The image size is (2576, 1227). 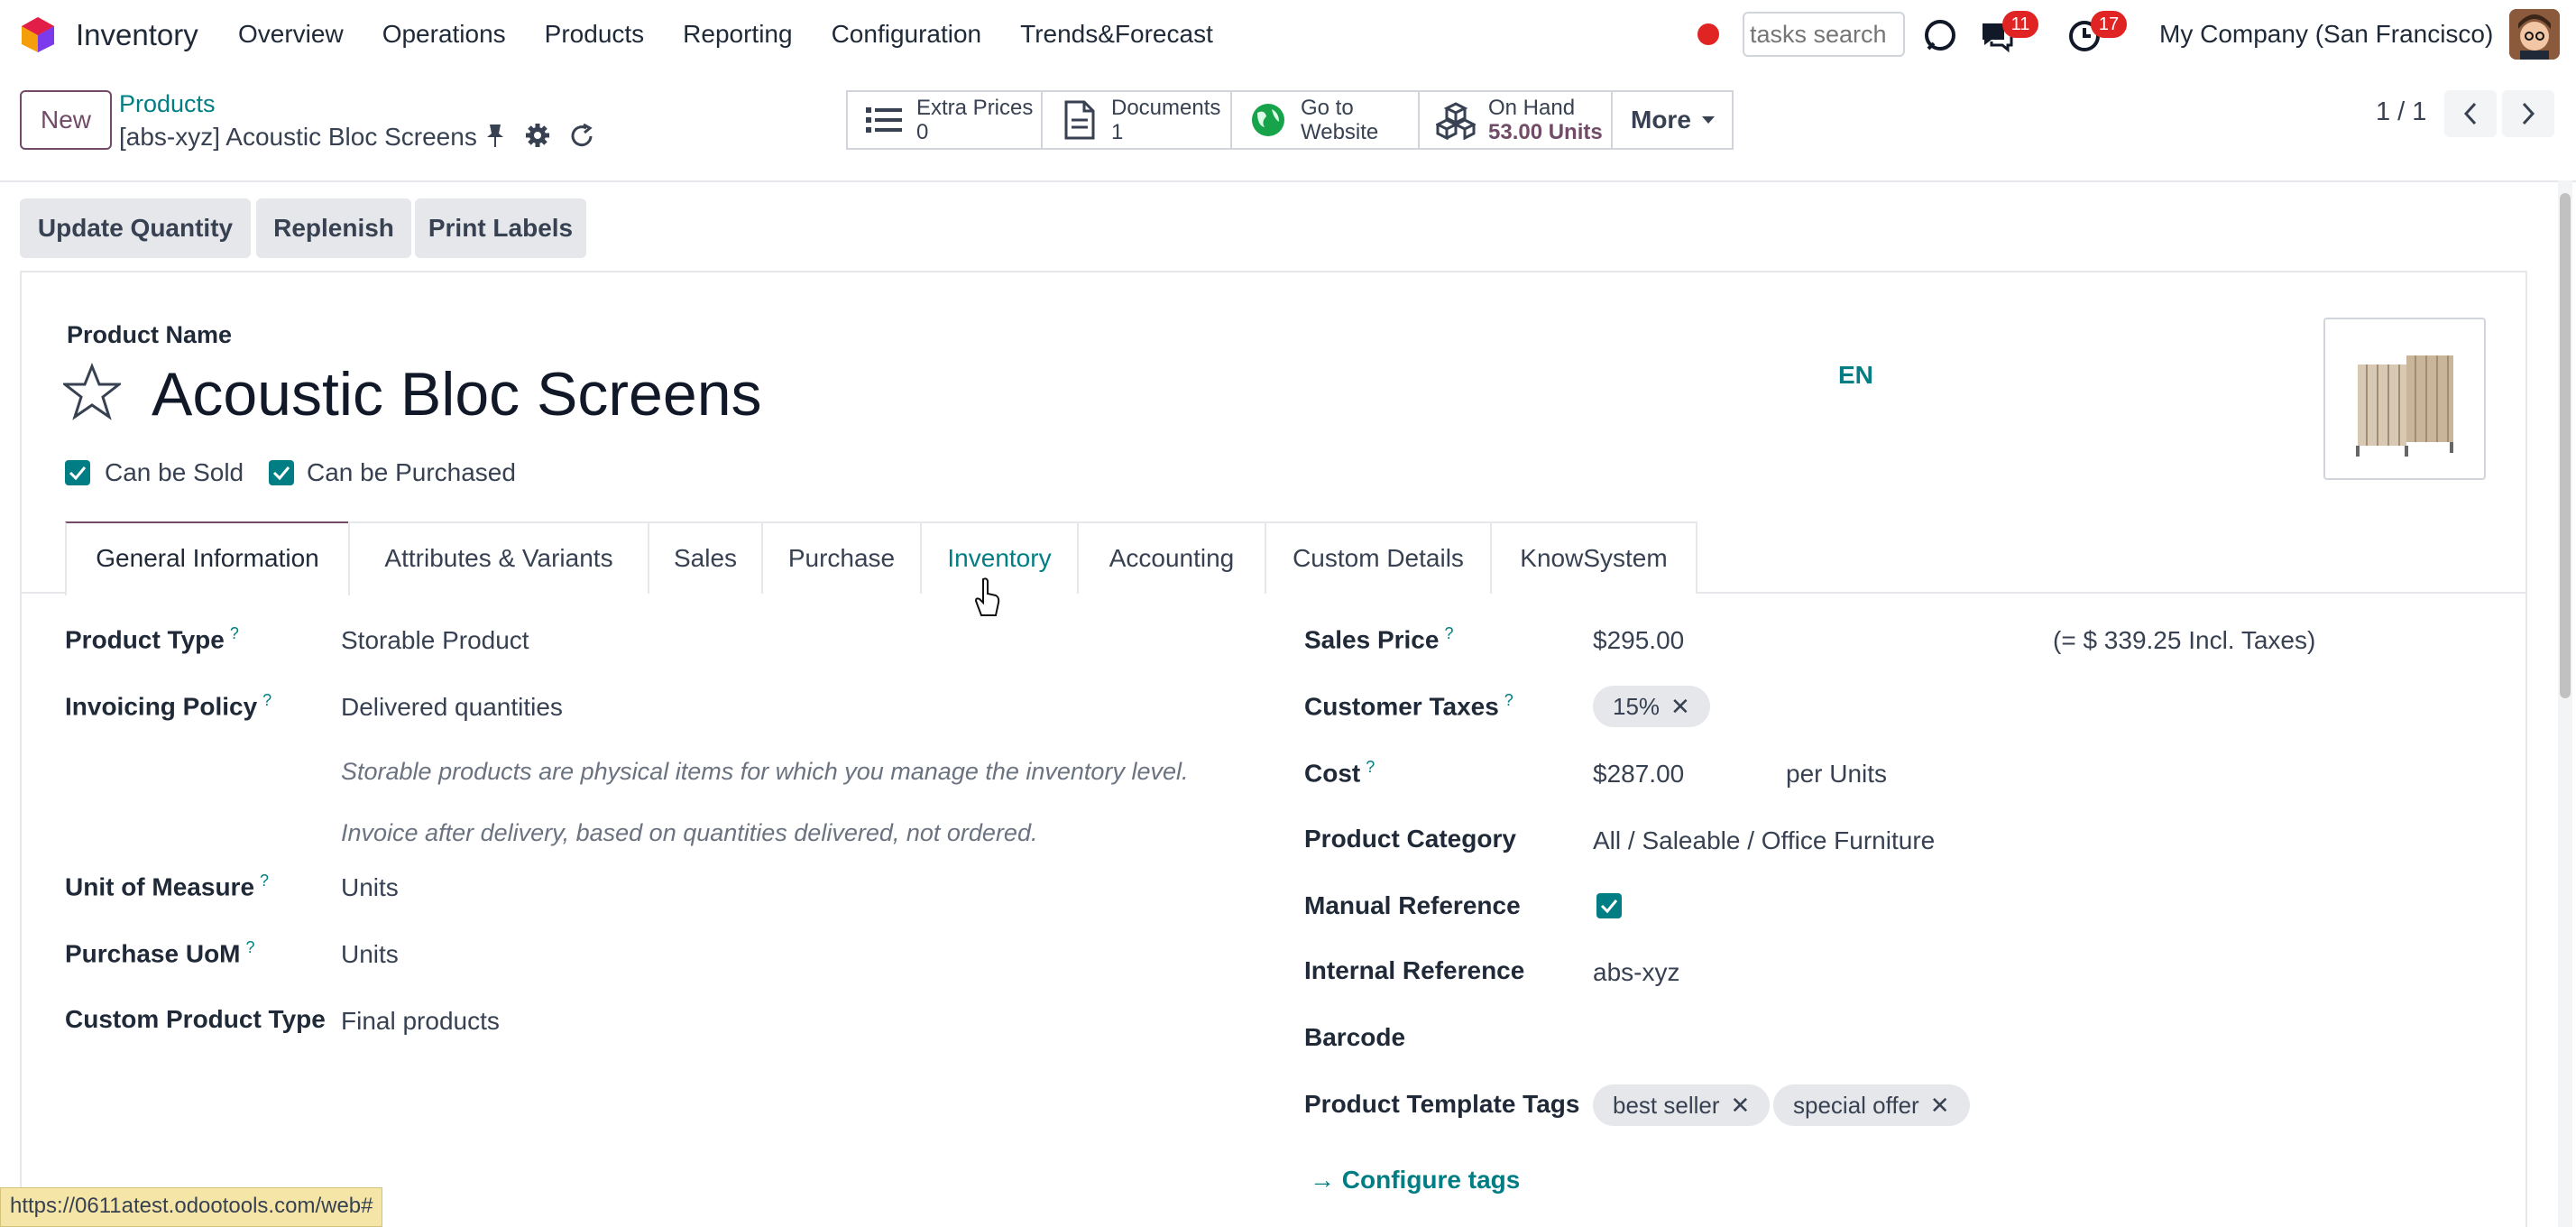 What do you see at coordinates (92, 391) in the screenshot?
I see `favorite-star-icon` at bounding box center [92, 391].